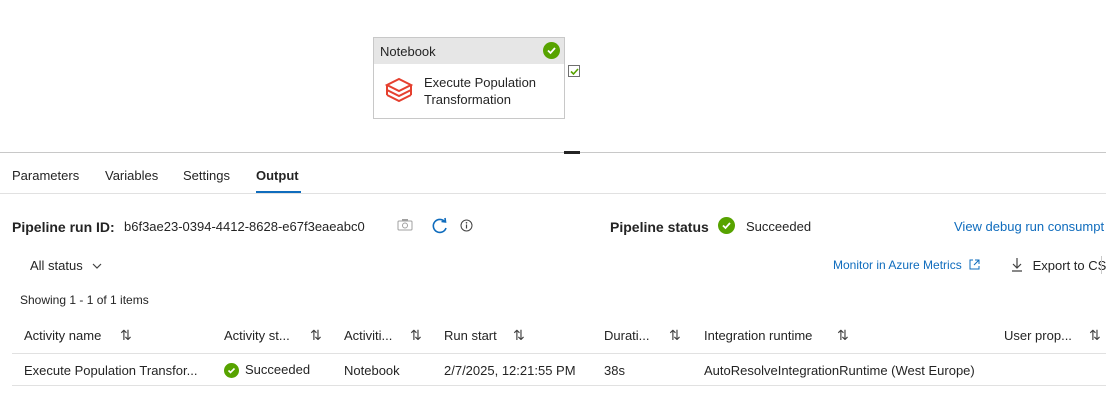  What do you see at coordinates (440, 226) in the screenshot?
I see `refresh-icon` at bounding box center [440, 226].